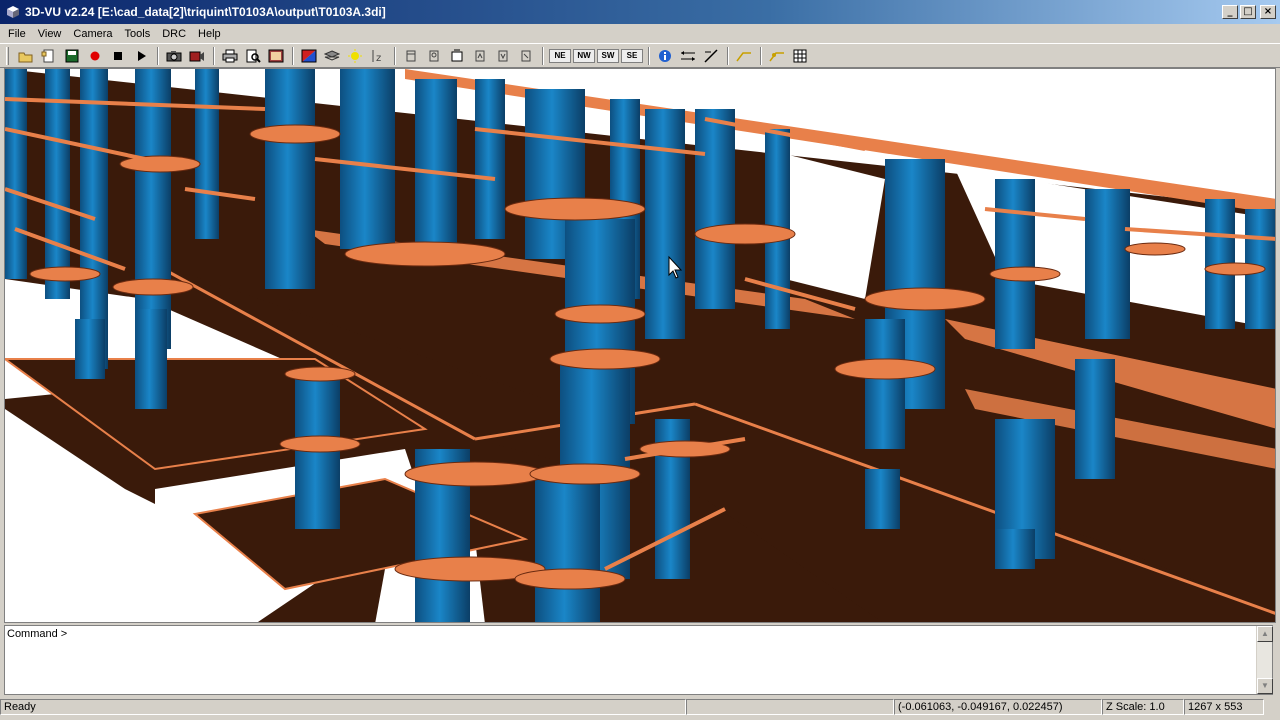 The width and height of the screenshot is (1280, 720). I want to click on menu-file: File, so click(17, 34).